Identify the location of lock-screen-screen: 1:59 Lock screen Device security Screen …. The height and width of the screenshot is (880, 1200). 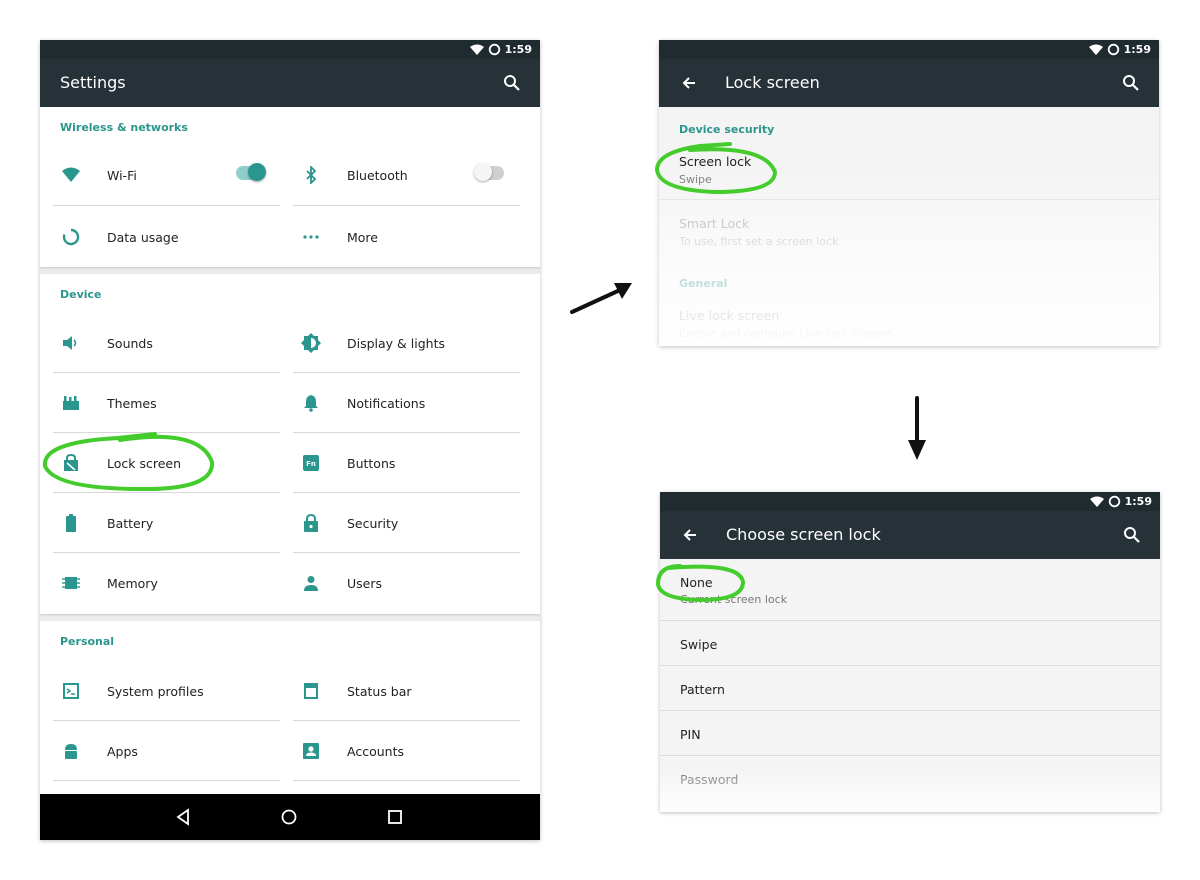
(909, 193).